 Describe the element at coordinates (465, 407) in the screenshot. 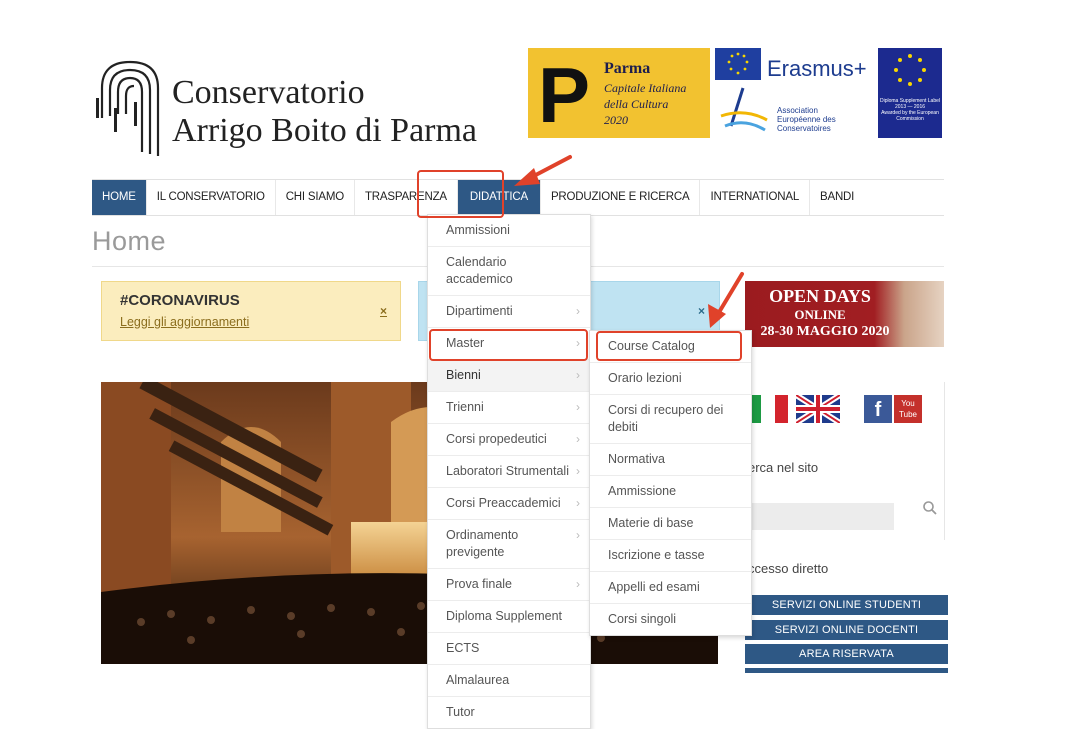

I see `menu-item-label: Trienni` at that location.